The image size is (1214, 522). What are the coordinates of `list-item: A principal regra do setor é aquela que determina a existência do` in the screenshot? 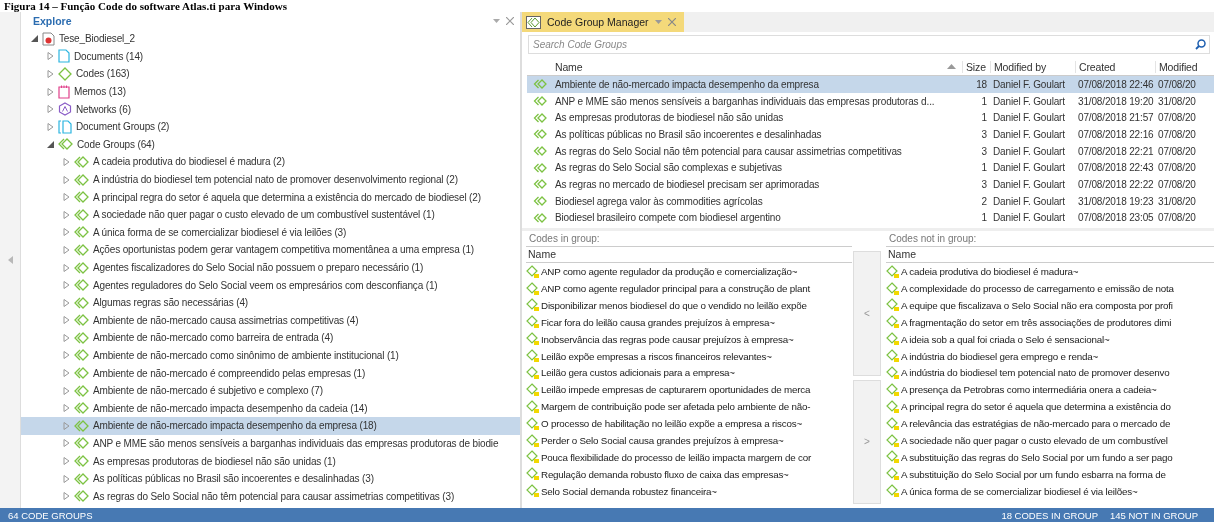 It's located at (1050, 407).